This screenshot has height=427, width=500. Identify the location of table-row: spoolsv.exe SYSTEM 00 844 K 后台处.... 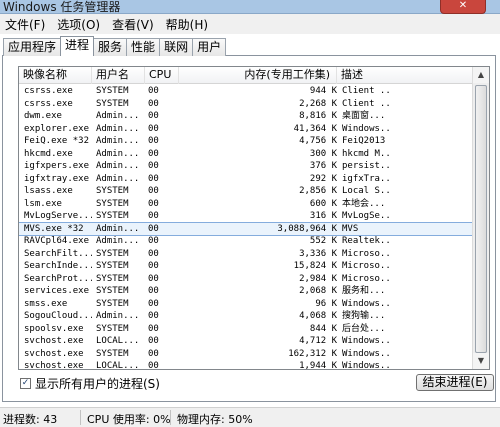
(246, 329).